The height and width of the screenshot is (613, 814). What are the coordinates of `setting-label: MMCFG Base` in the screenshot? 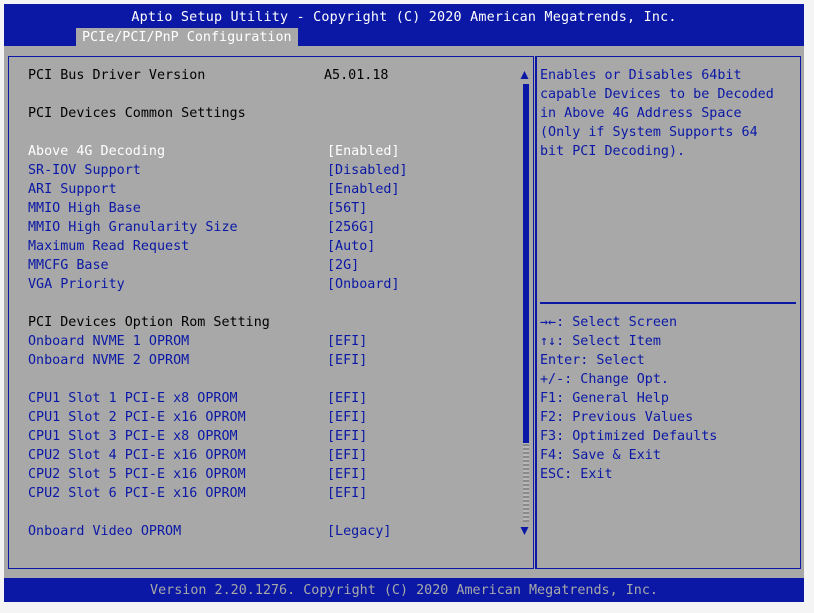 It's located at (68, 265).